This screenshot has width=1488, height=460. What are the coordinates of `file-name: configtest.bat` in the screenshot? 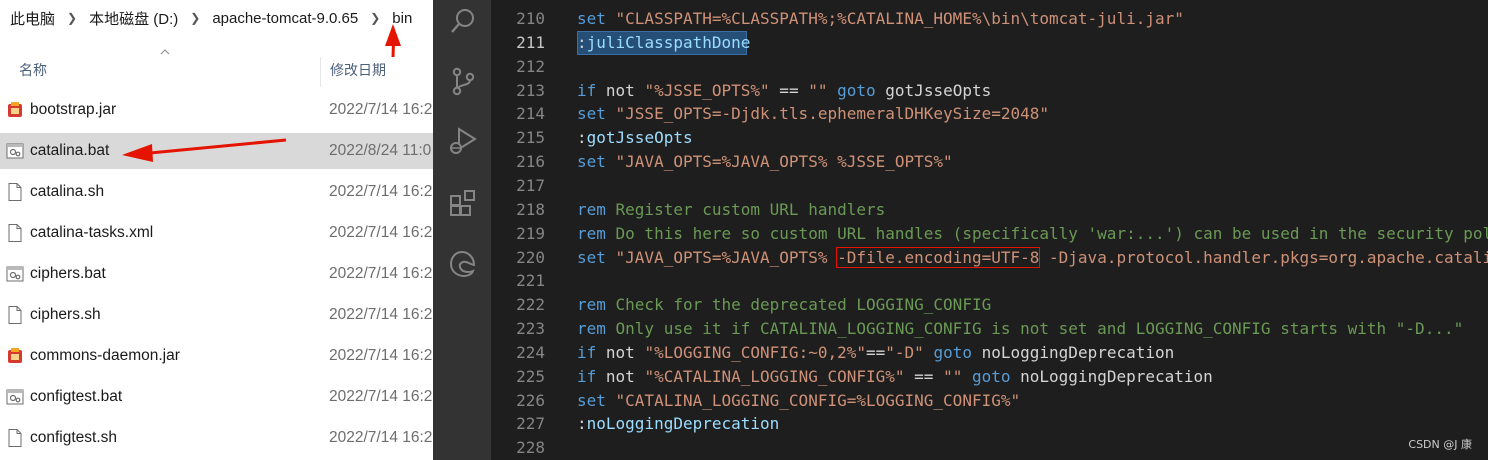 It's located at (76, 396).